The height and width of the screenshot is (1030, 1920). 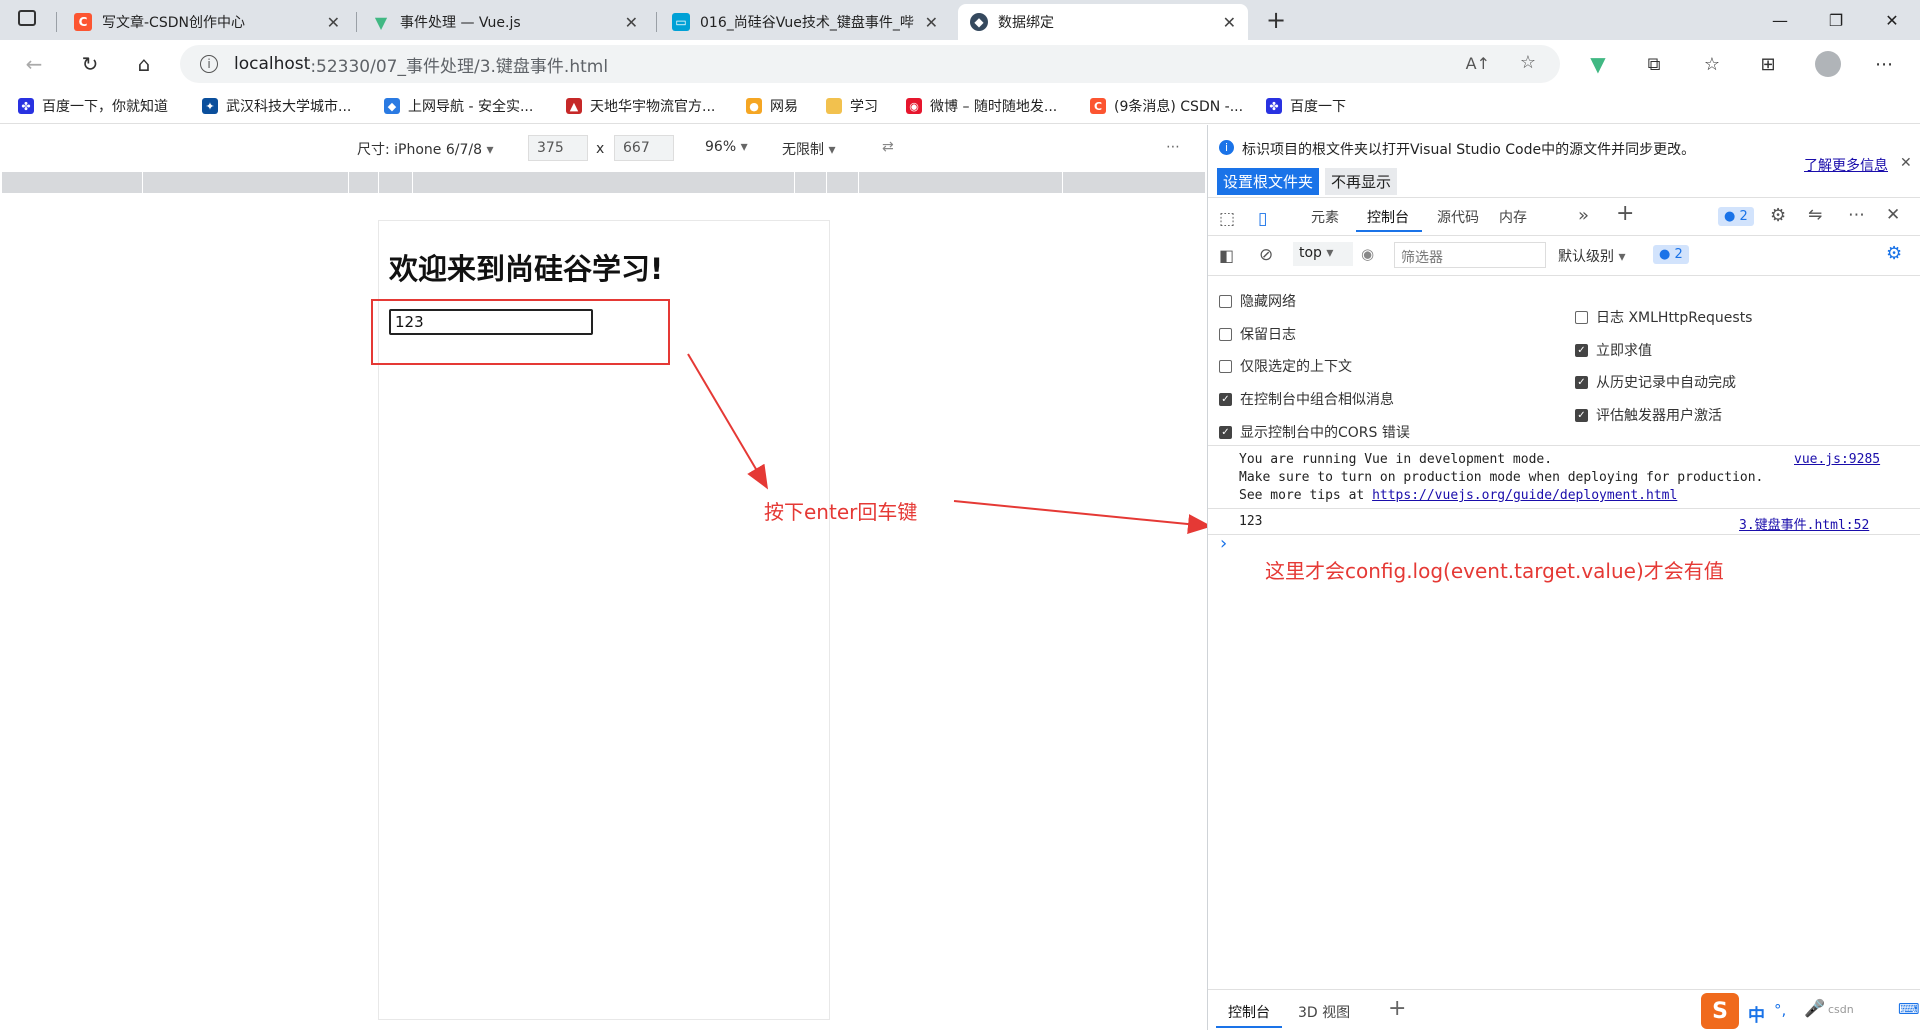 What do you see at coordinates (1227, 219) in the screenshot?
I see `inspect-icon: ⬚` at bounding box center [1227, 219].